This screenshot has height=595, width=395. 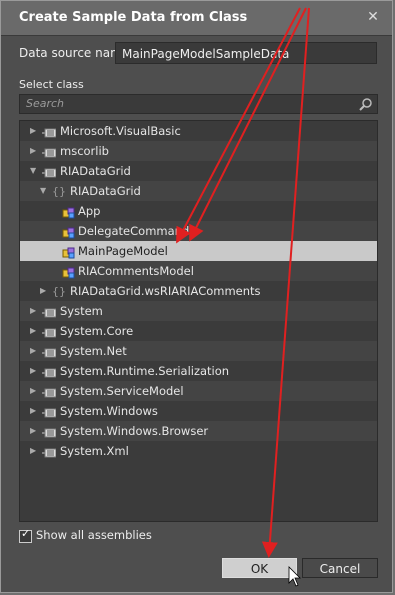 What do you see at coordinates (81, 311) in the screenshot?
I see `tree-row-label: System` at bounding box center [81, 311].